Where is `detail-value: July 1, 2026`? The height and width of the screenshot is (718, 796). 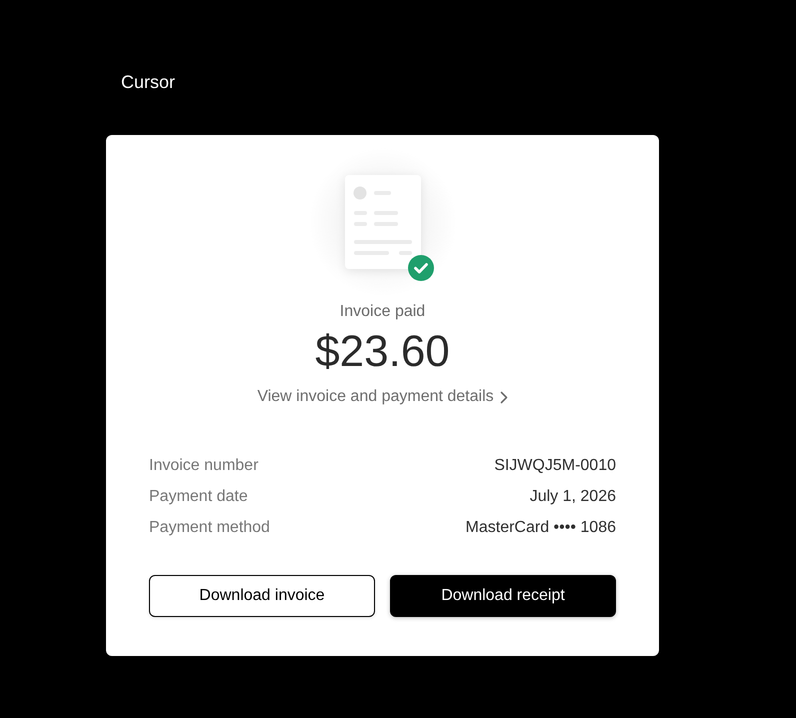
detail-value: July 1, 2026 is located at coordinates (573, 496).